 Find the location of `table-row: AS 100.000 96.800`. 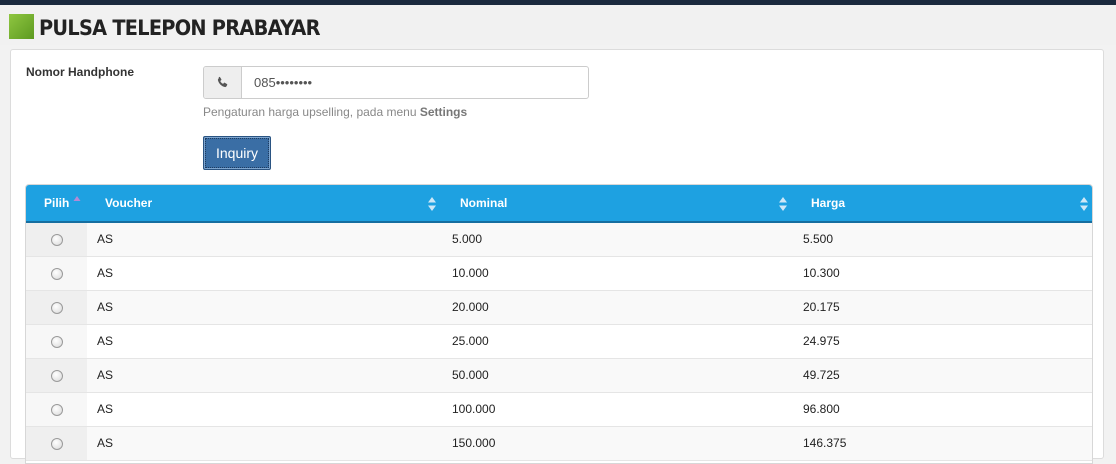

table-row: AS 100.000 96.800 is located at coordinates (559, 409).